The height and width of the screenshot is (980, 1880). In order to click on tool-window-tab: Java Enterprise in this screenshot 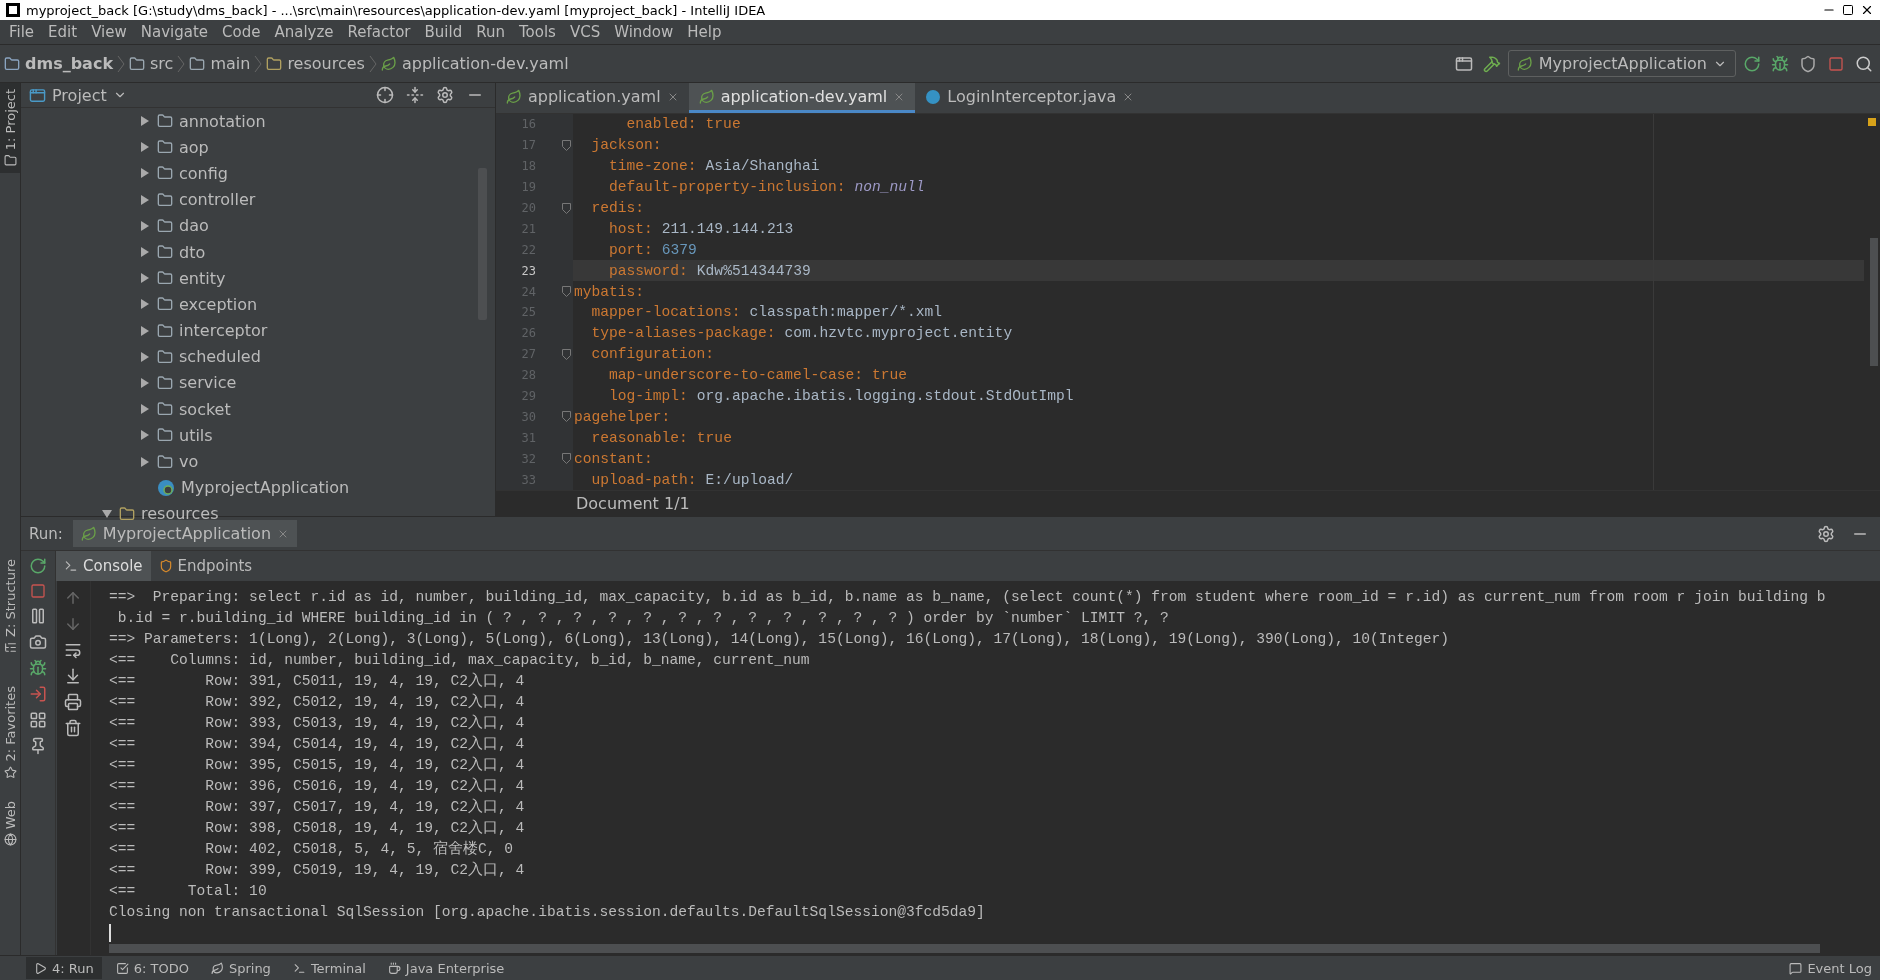, I will do `click(446, 968)`.